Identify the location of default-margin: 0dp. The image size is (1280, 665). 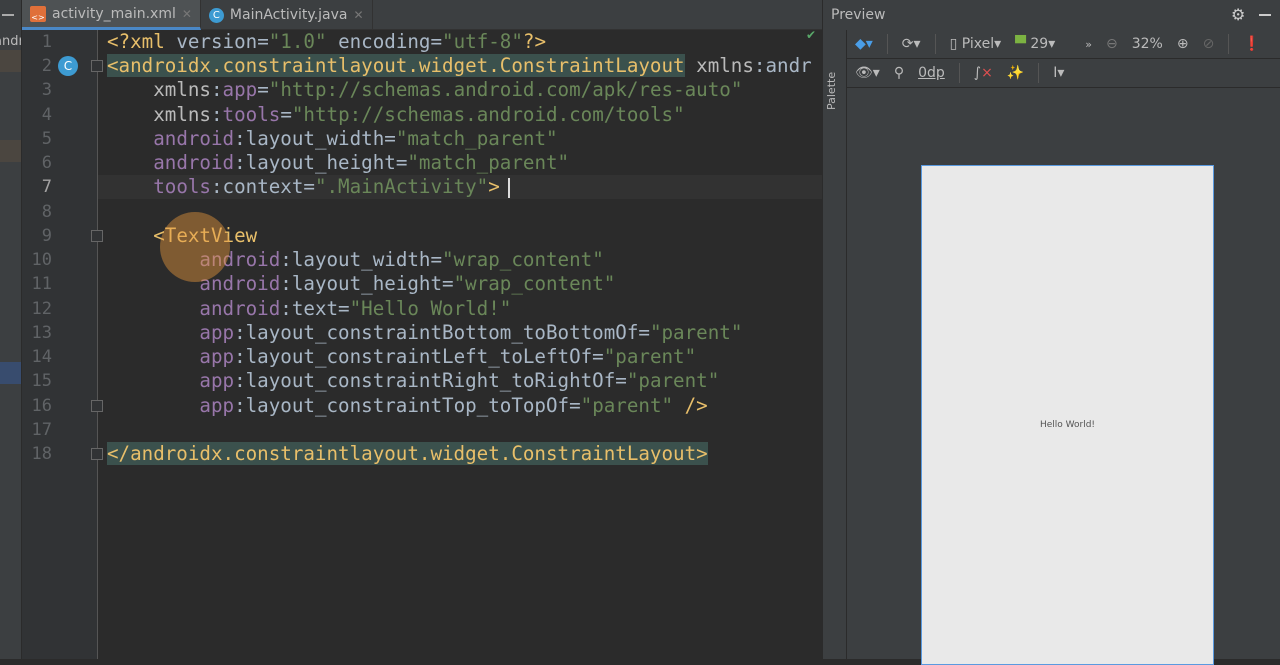
(931, 73).